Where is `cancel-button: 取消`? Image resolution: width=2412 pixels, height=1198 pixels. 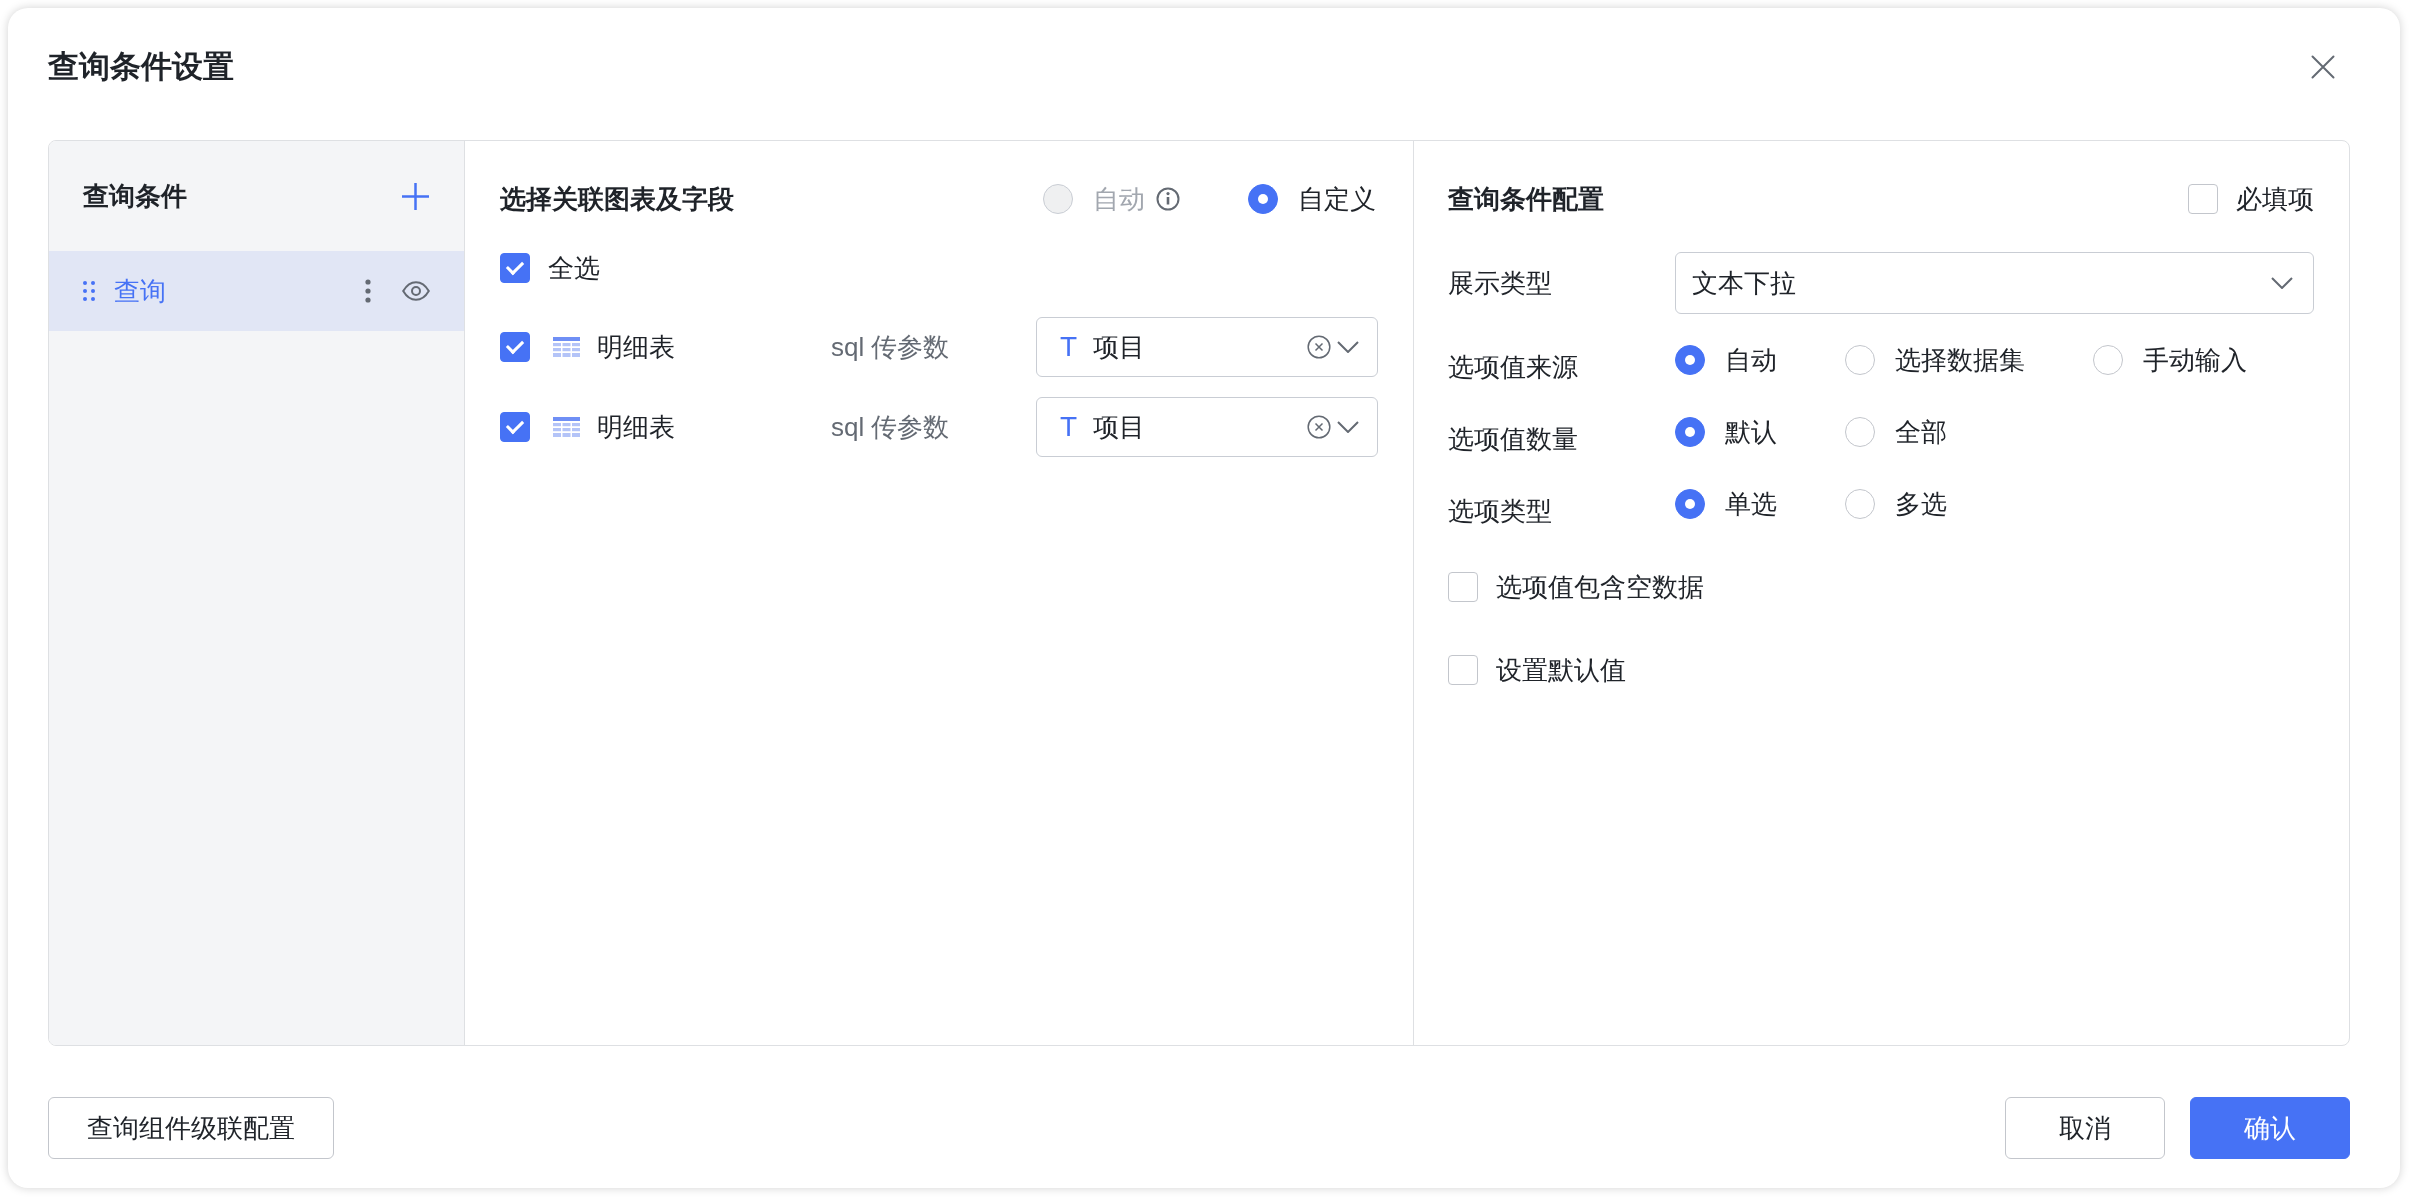 cancel-button: 取消 is located at coordinates (2085, 1128).